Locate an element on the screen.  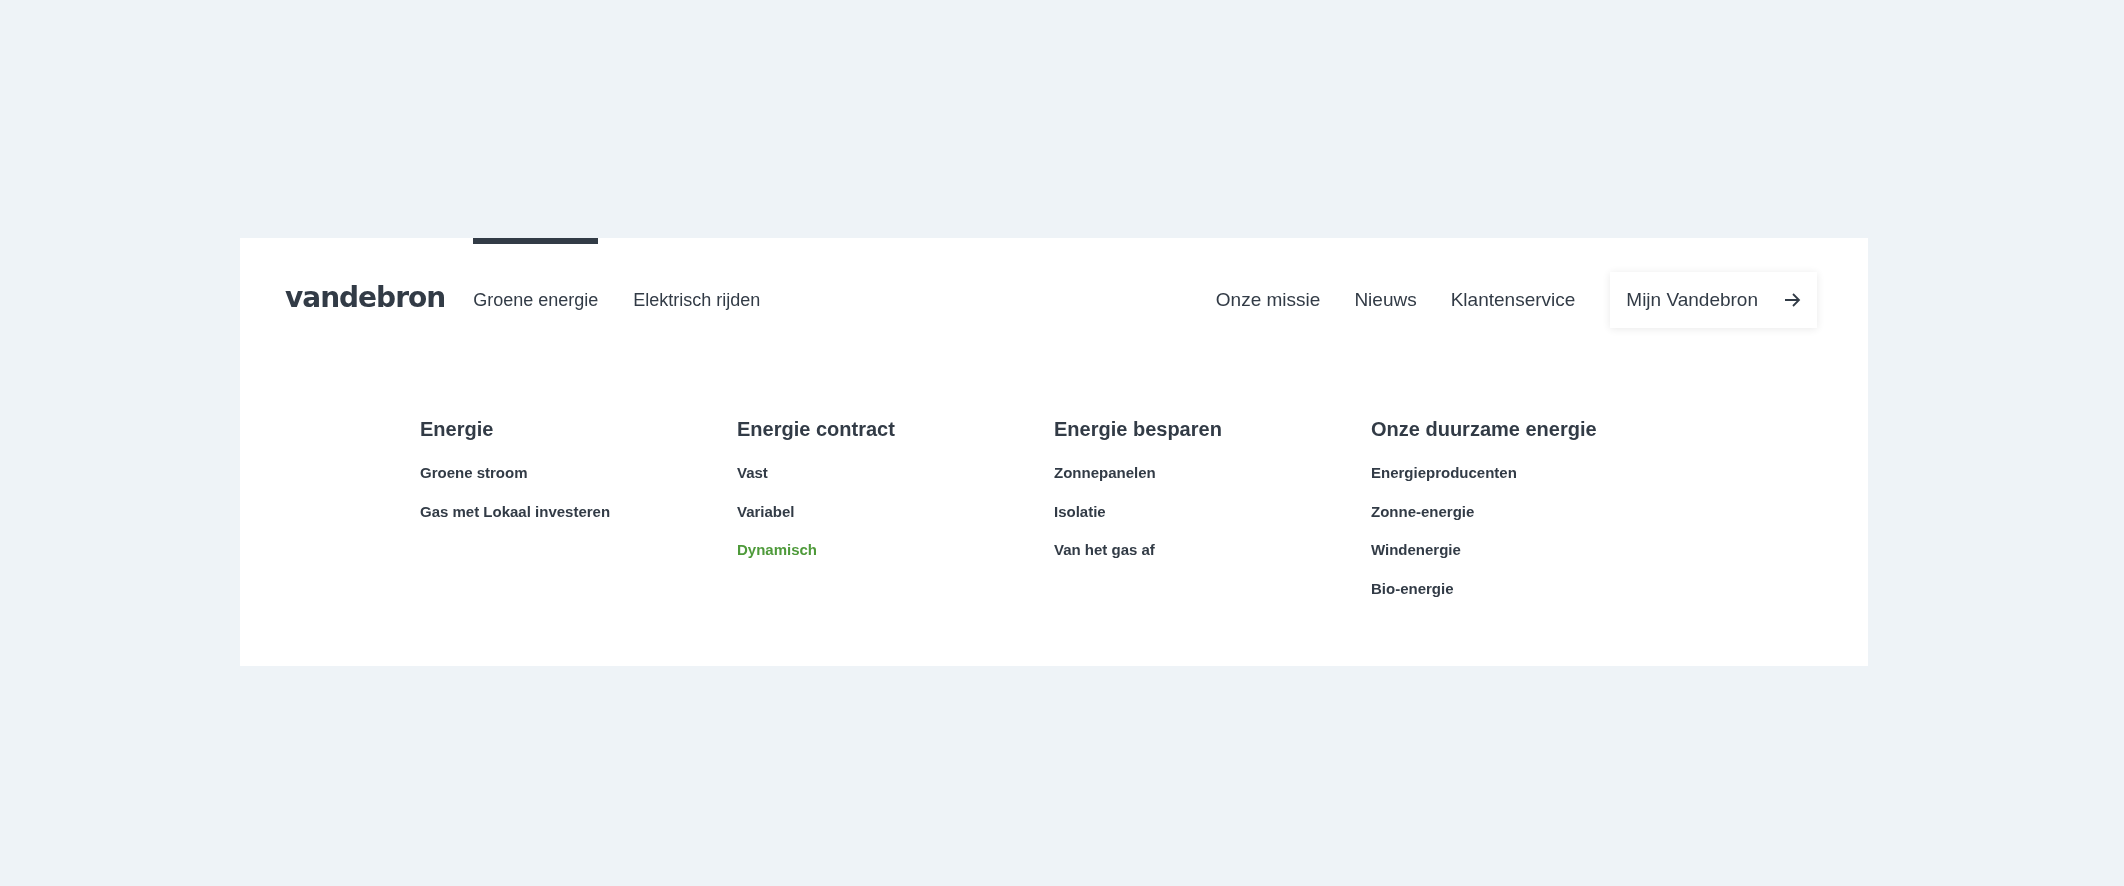
nav-tab: Elektrisch rijden is located at coordinates (697, 300).